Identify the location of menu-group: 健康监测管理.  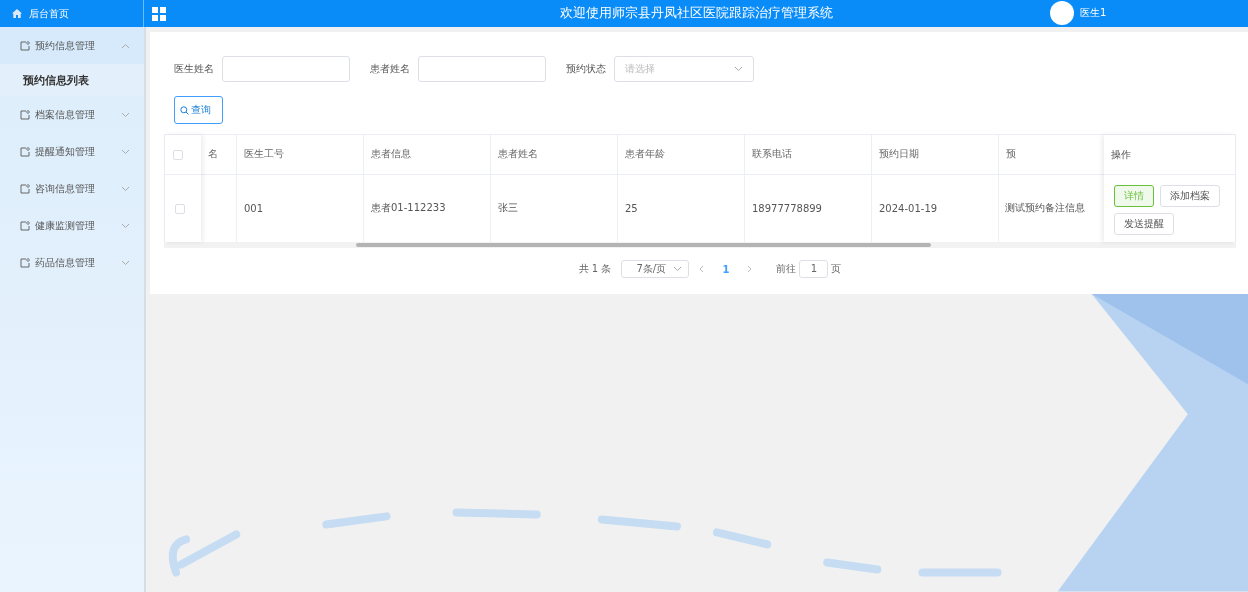
(72, 225).